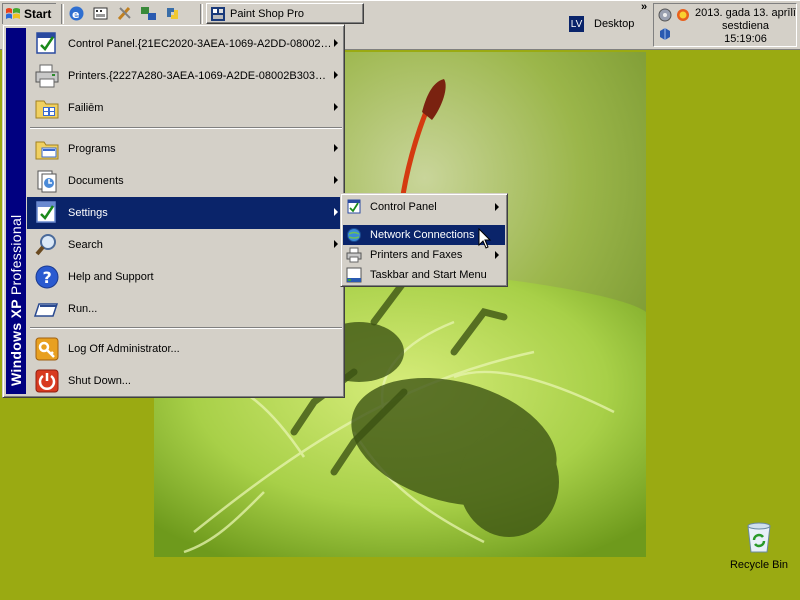 The width and height of the screenshot is (800, 600). Describe the element at coordinates (745, 39) in the screenshot. I see `clock-time: 15:19:06` at that location.